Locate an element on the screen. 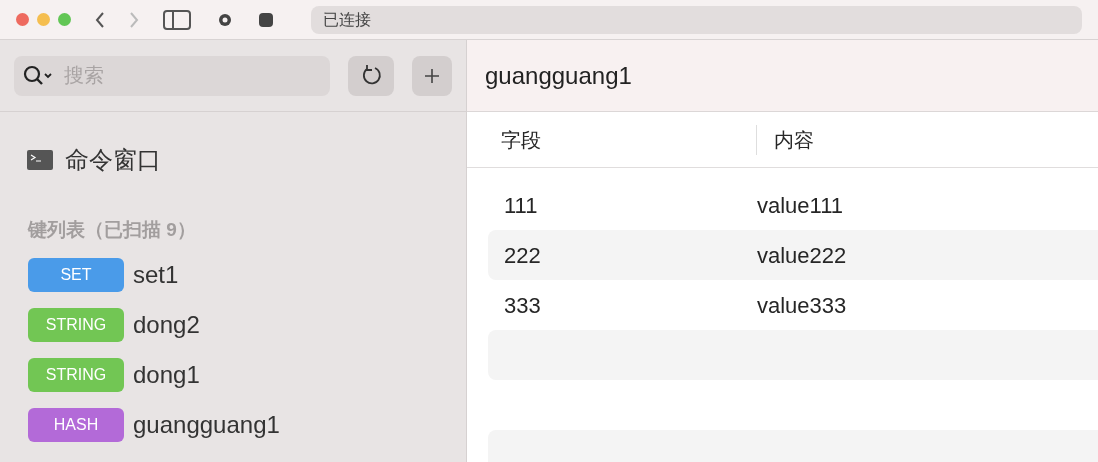 The height and width of the screenshot is (462, 1098). type-tag: HASH is located at coordinates (76, 424).